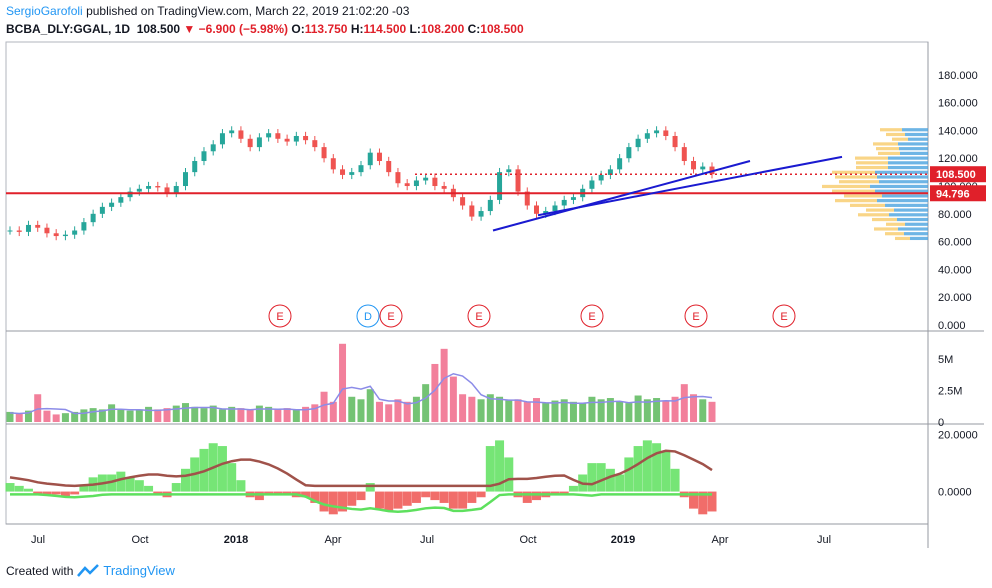 The image size is (992, 588). Describe the element at coordinates (955, 270) in the screenshot. I see `price-axis-tick: 40.000` at that location.